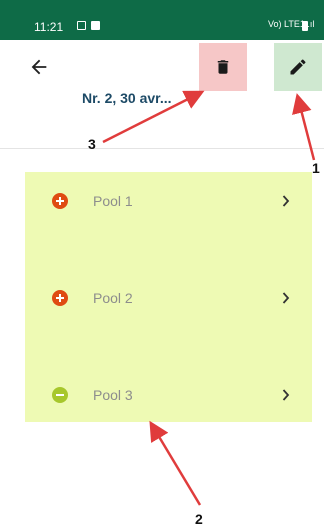 The width and height of the screenshot is (324, 530). I want to click on annotation-label-3: 3, so click(92, 144).